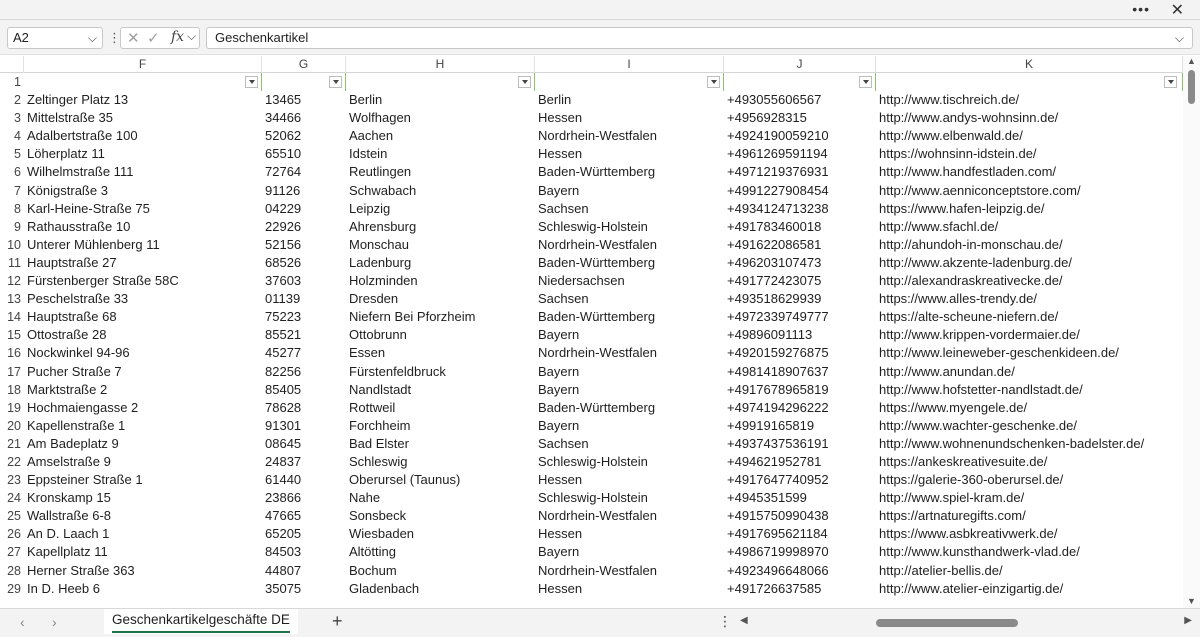 The height and width of the screenshot is (637, 1200). What do you see at coordinates (201, 621) in the screenshot?
I see `sheet-tab-active: Geschenkartikelgeschäfte DE` at bounding box center [201, 621].